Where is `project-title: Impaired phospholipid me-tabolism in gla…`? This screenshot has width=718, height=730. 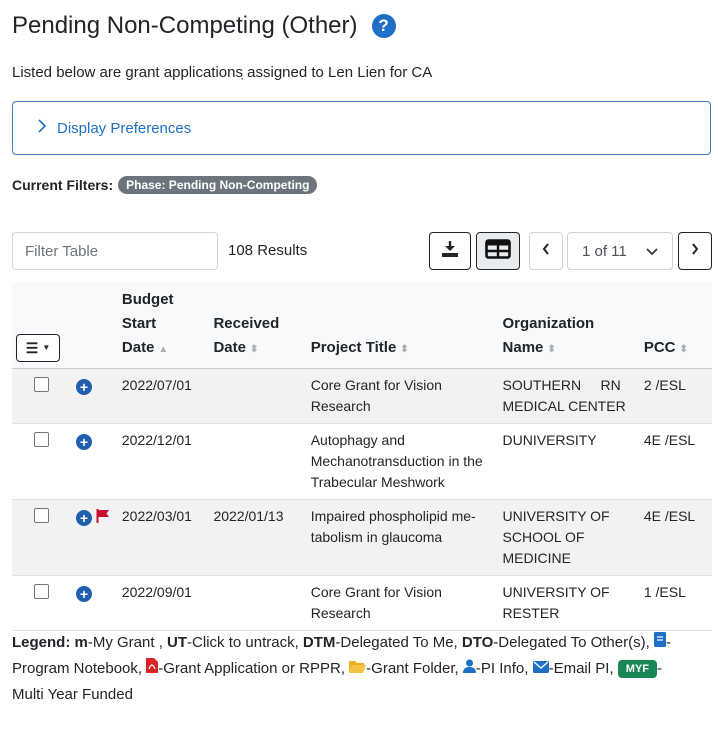 project-title: Impaired phospholipid me-tabolism in gla… is located at coordinates (400, 537).